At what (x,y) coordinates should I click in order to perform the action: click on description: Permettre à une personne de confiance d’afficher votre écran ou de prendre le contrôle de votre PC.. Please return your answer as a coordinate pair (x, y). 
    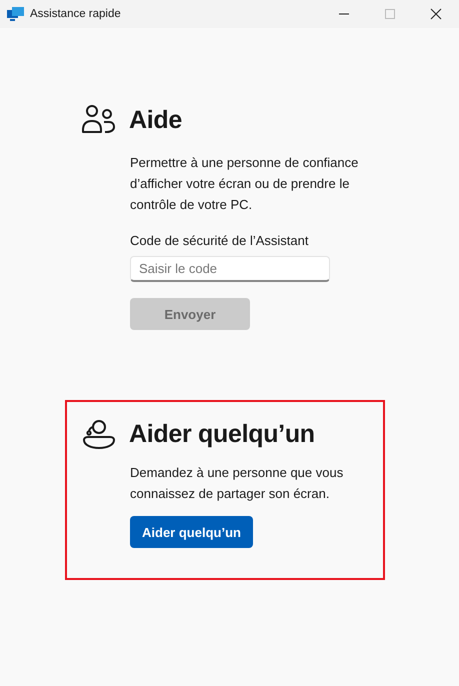
    Looking at the image, I should click on (245, 184).